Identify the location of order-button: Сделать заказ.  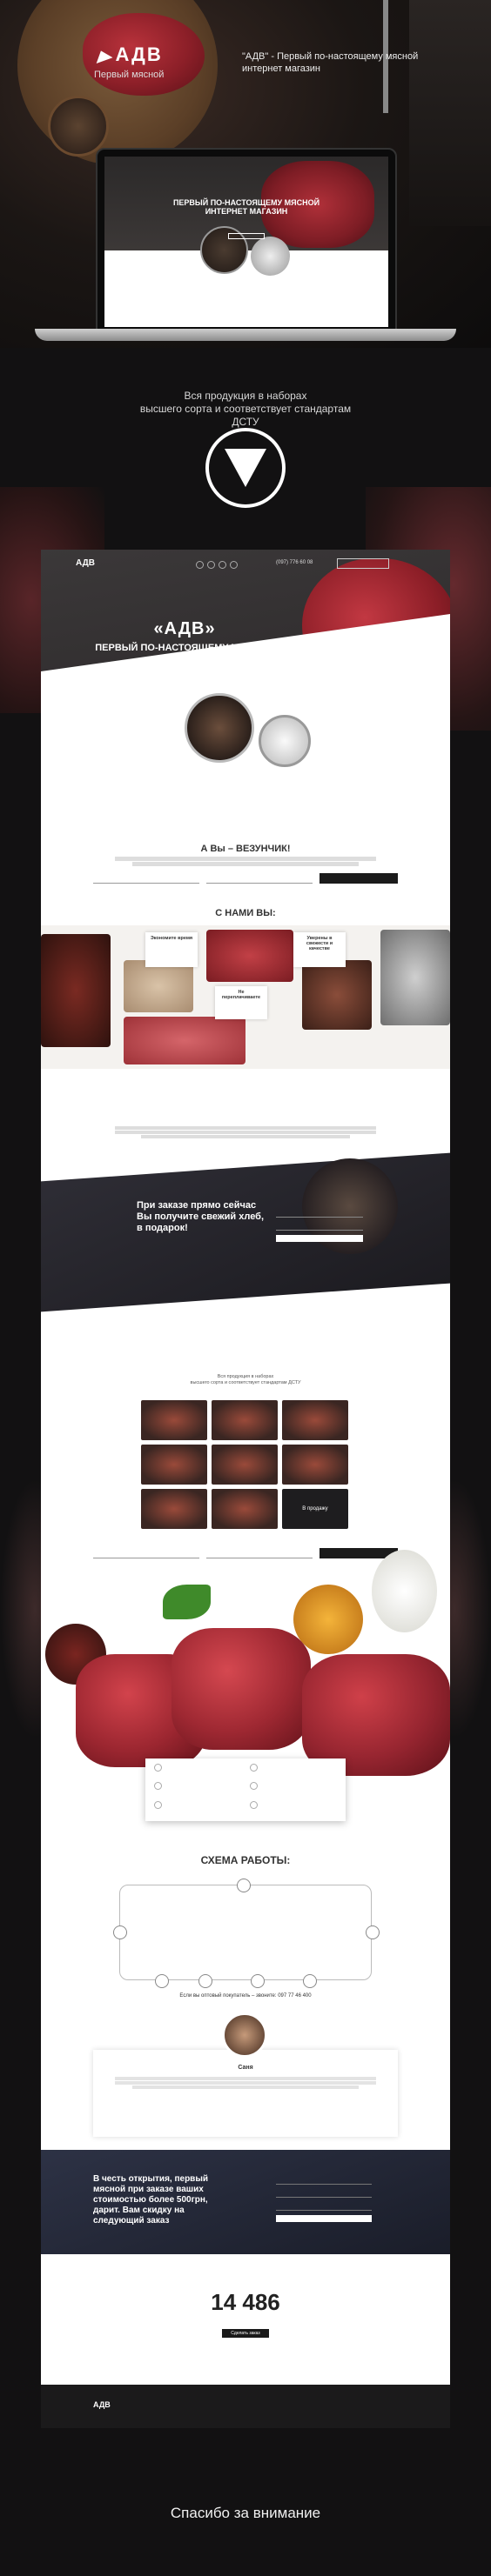
(245, 2333).